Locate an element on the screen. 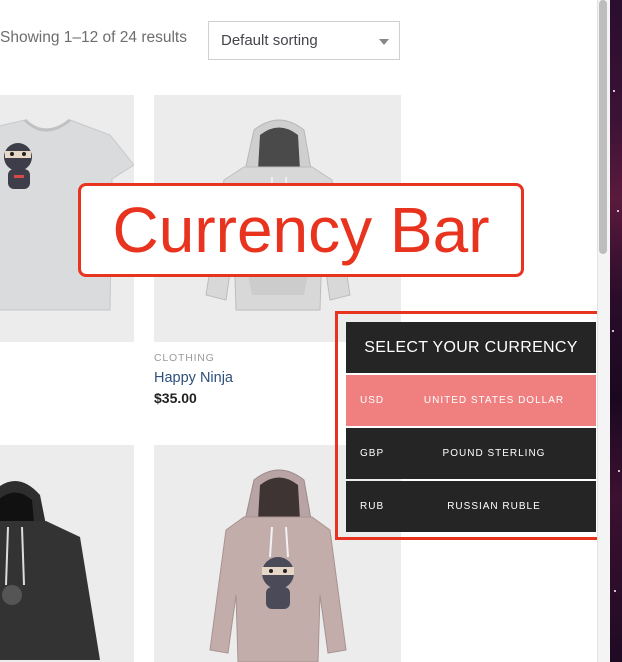  currency-code: GBP is located at coordinates (372, 453).